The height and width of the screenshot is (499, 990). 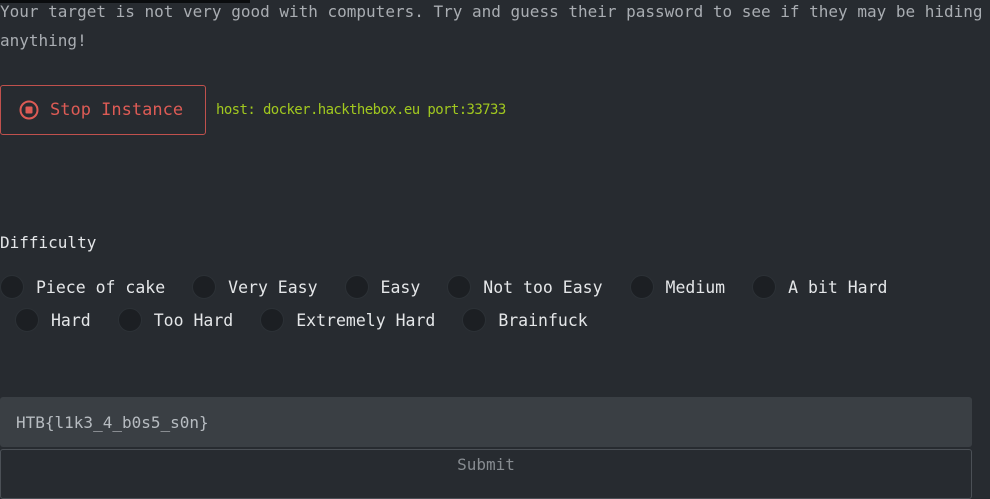 I want to click on difficulty-option-very-easy: Very Easy, so click(x=255, y=287).